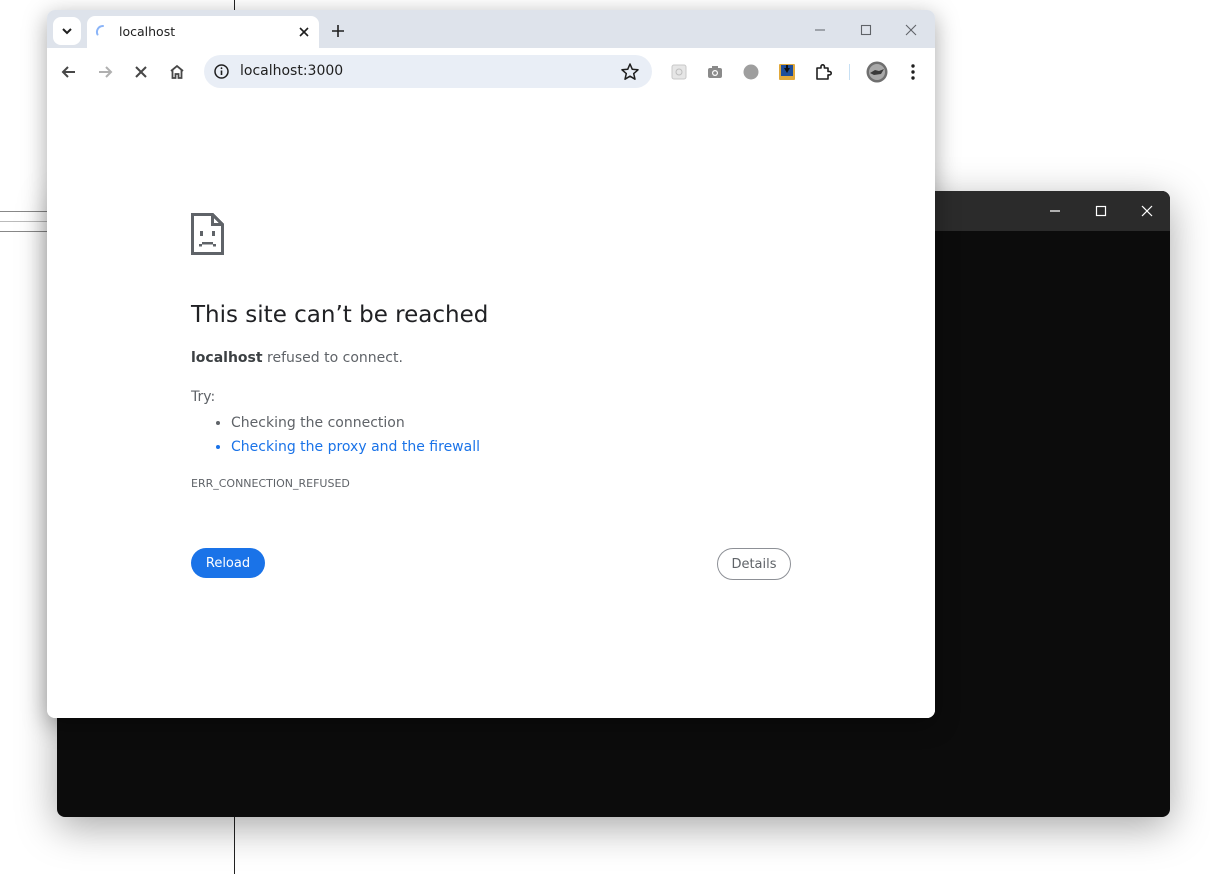 The width and height of the screenshot is (1210, 874). What do you see at coordinates (491, 29) in the screenshot?
I see `tab-strip: localhost` at bounding box center [491, 29].